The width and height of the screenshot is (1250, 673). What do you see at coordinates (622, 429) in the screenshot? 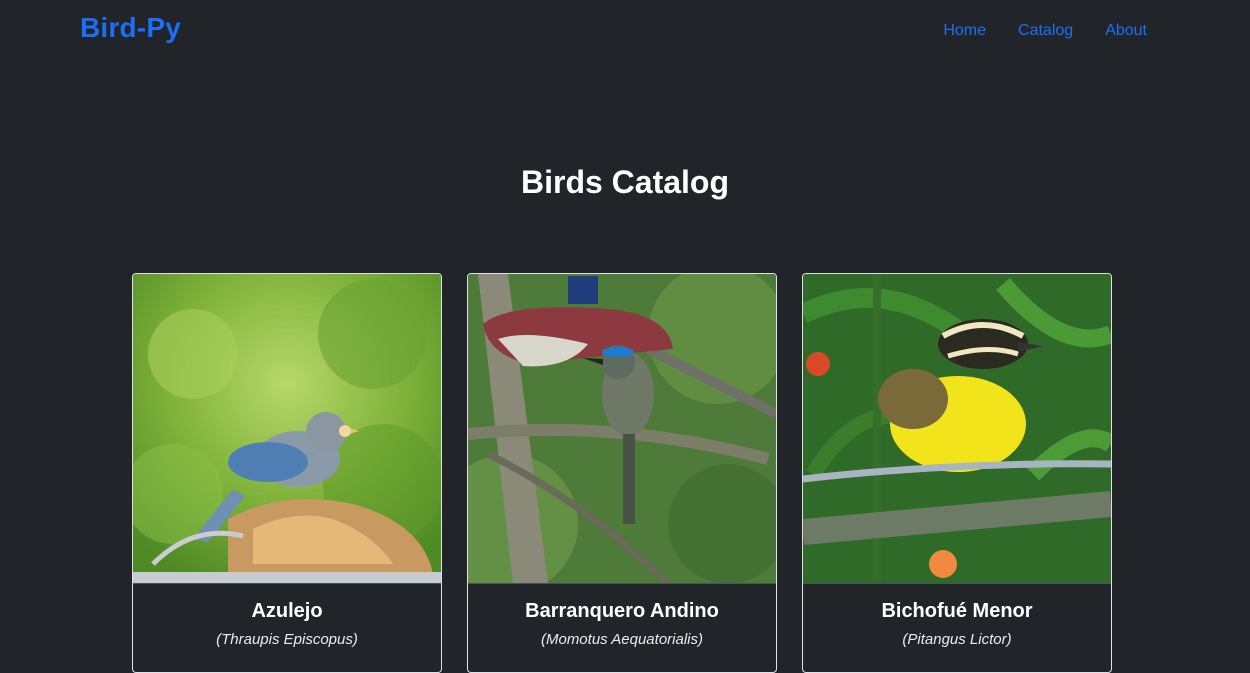
I see `bird-photo-barranquero-andino` at bounding box center [622, 429].